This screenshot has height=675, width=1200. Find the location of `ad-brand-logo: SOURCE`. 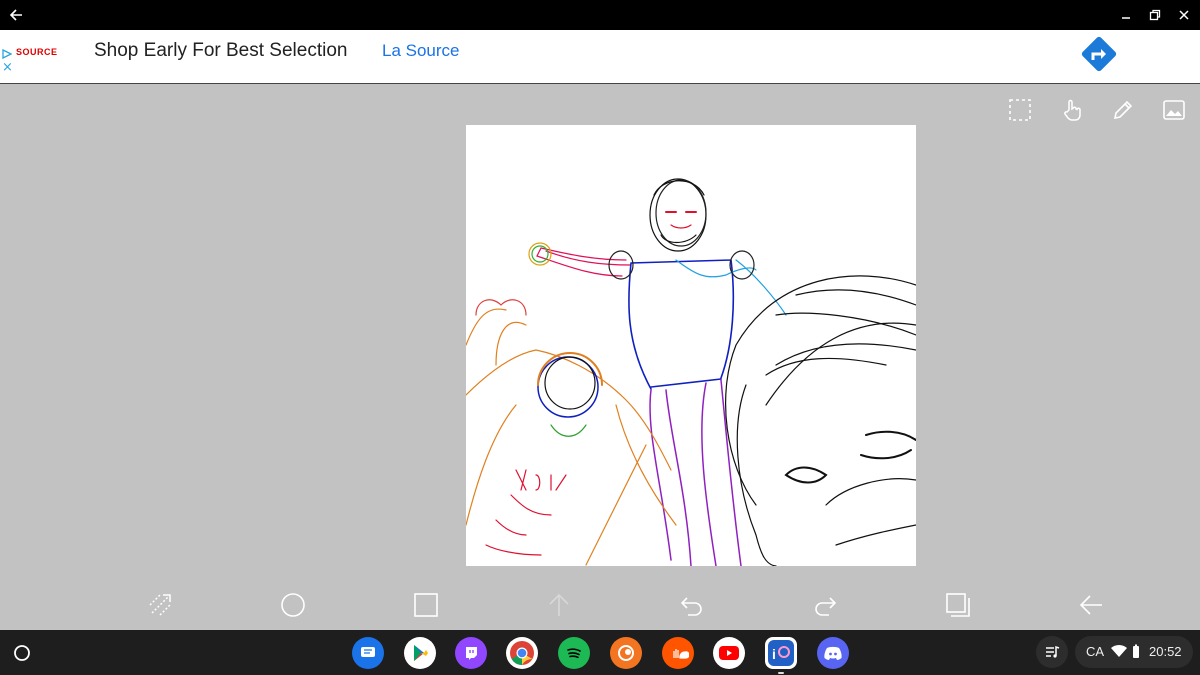

ad-brand-logo: SOURCE is located at coordinates (37, 52).